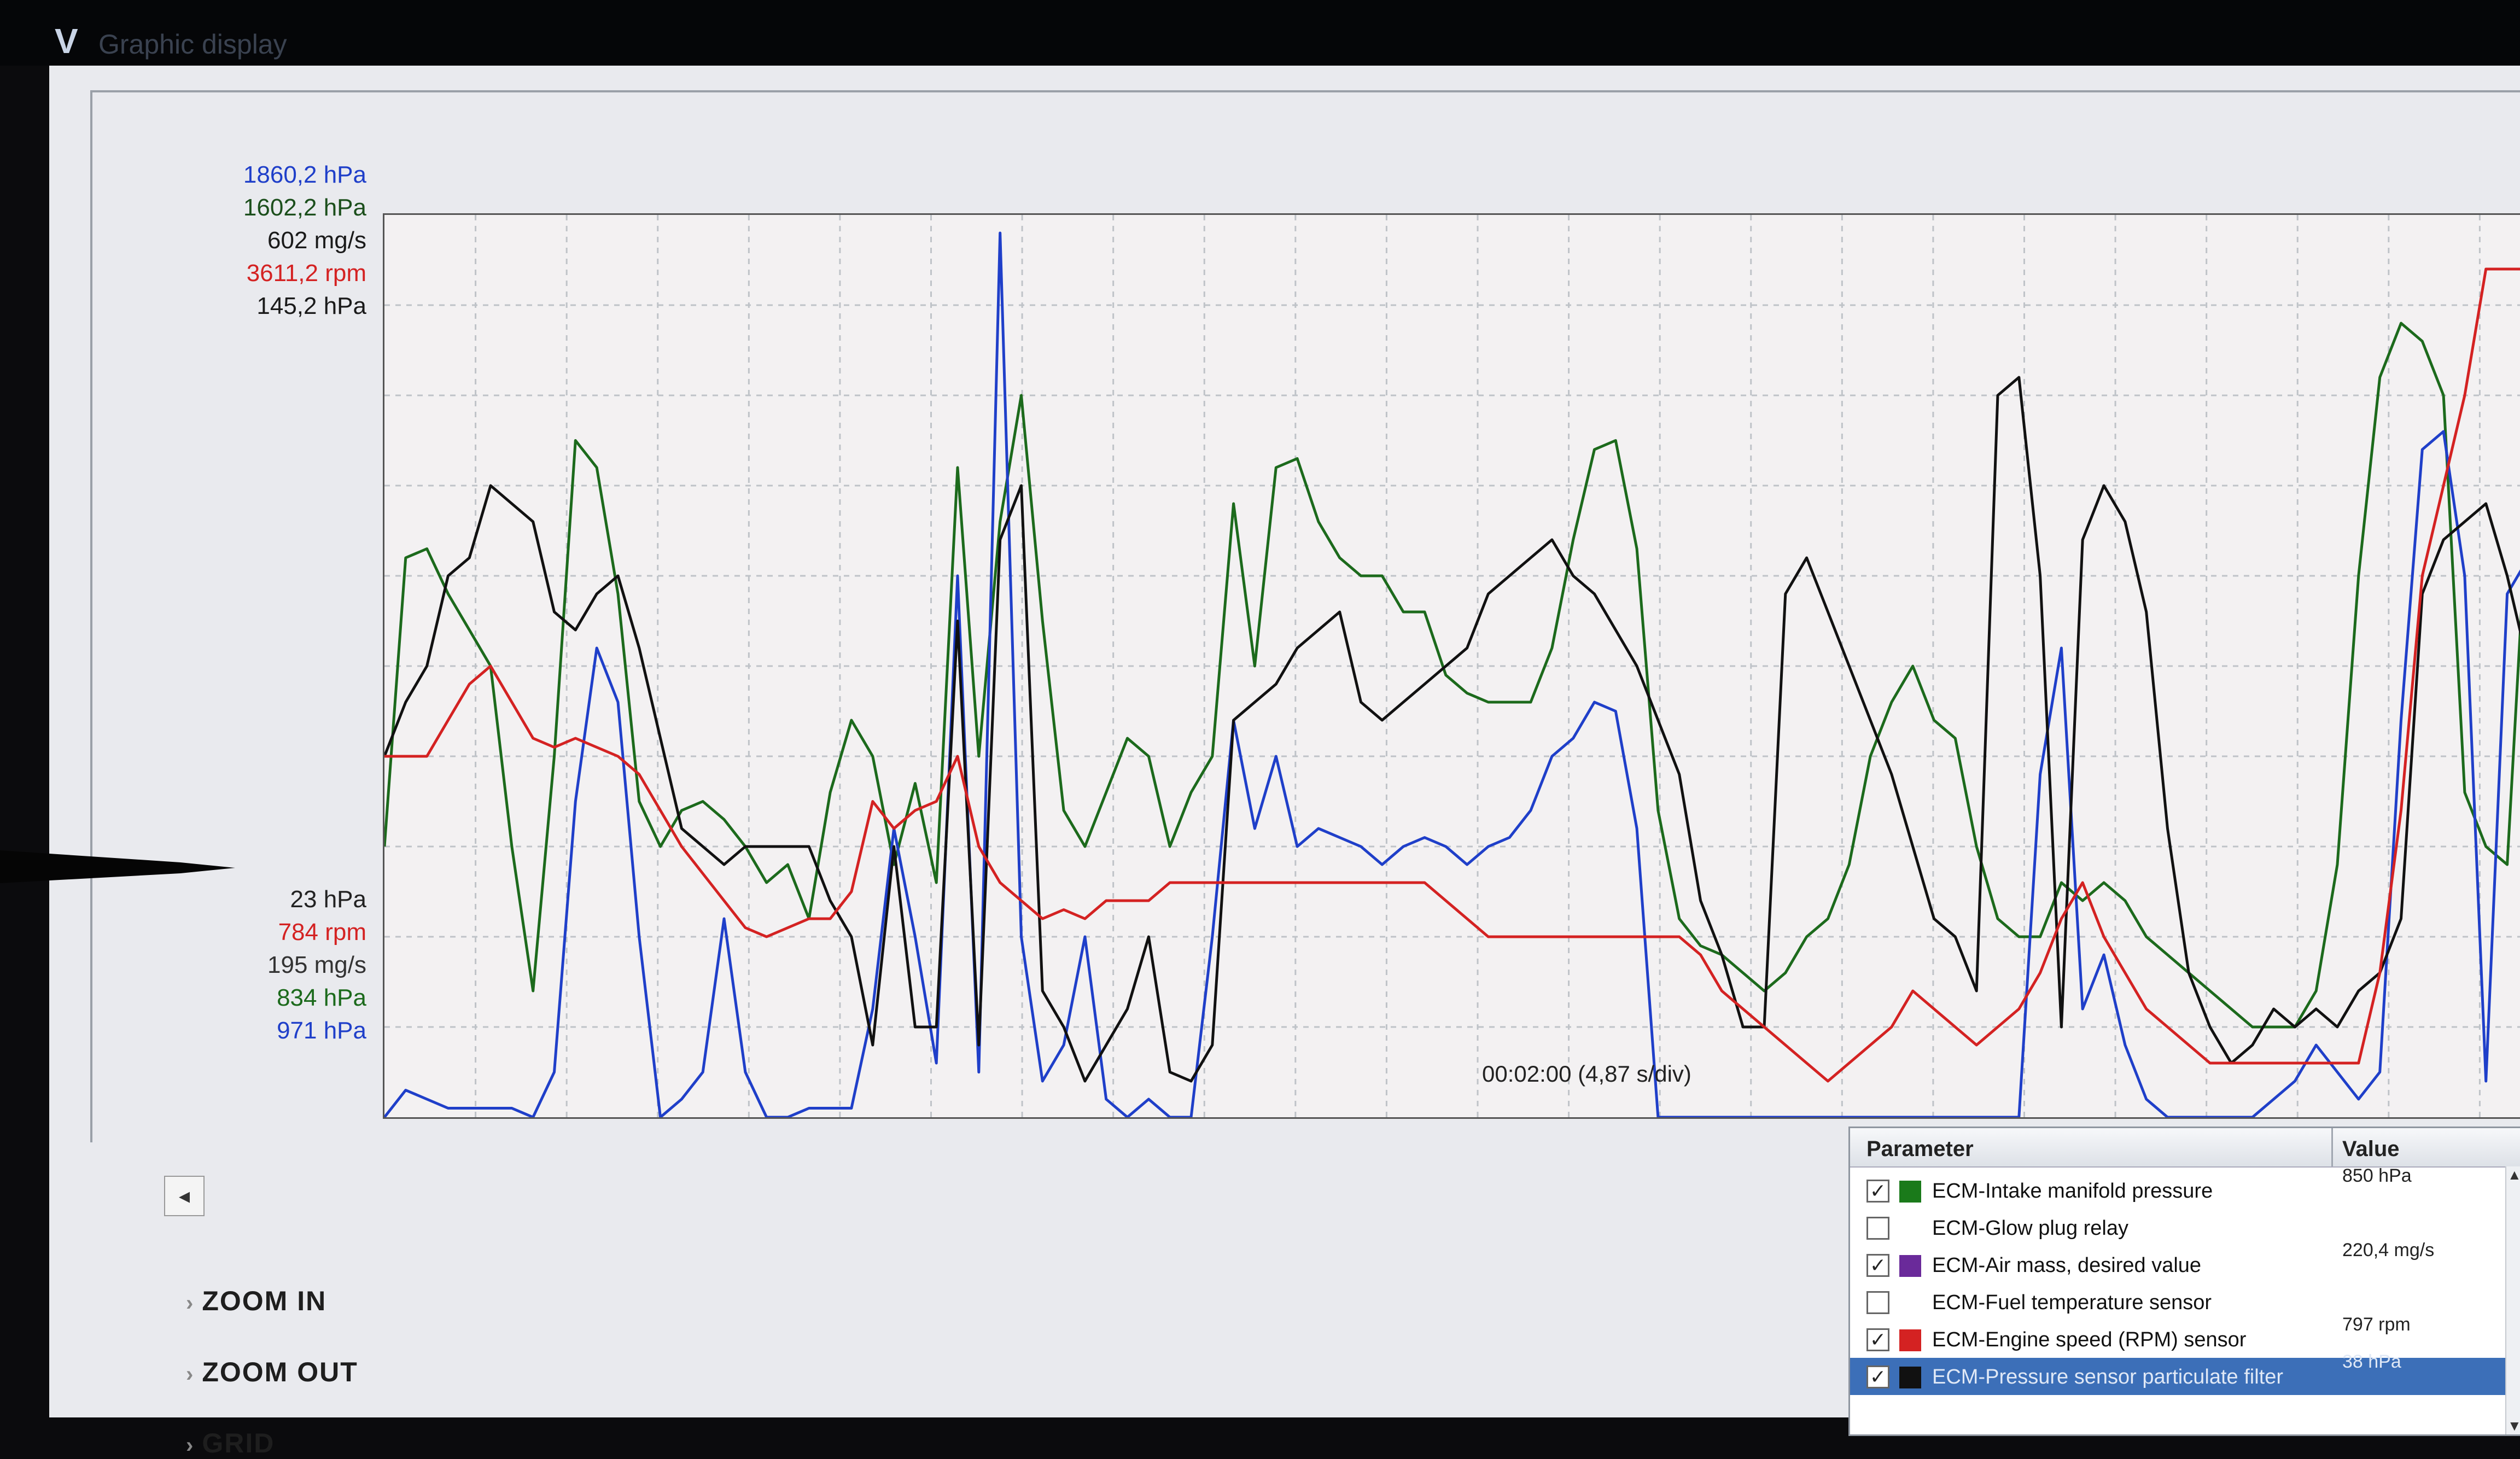 Image resolution: width=2520 pixels, height=1459 pixels. I want to click on scroll-left-button: ◂, so click(184, 1196).